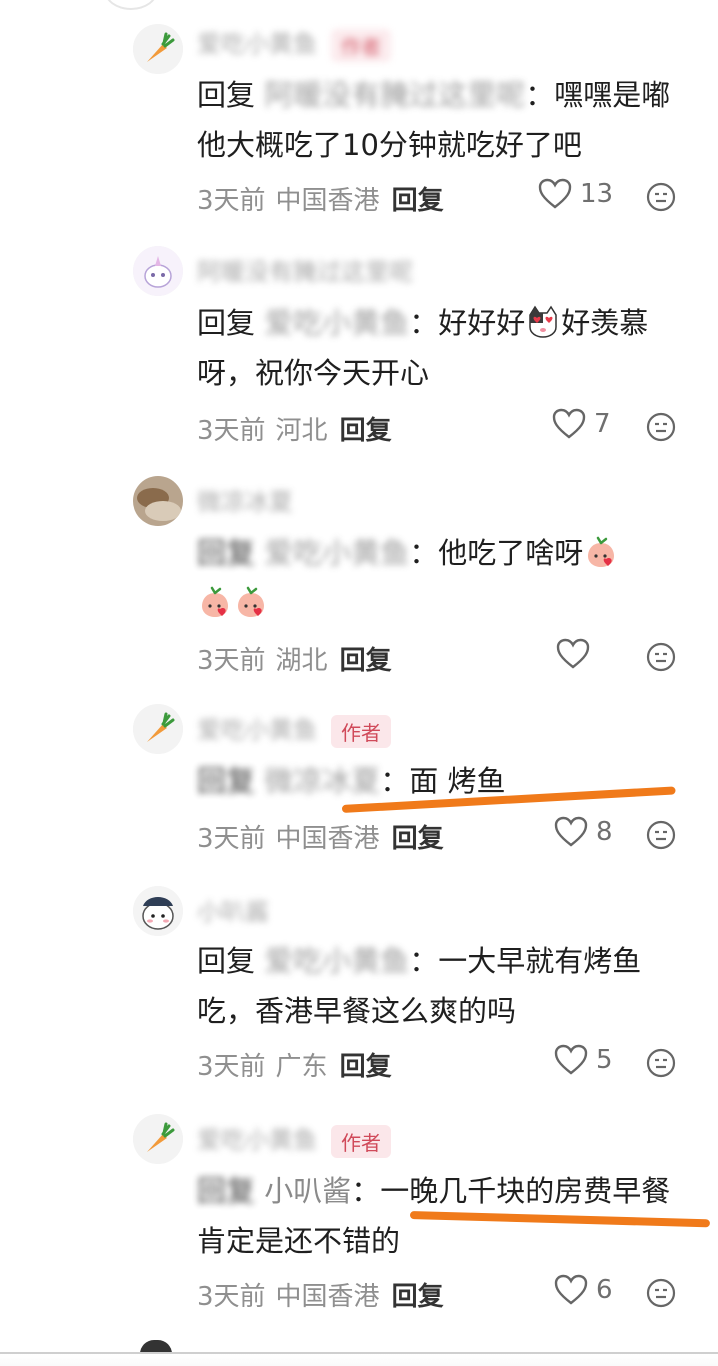 Image resolution: width=718 pixels, height=1366 pixels. I want to click on comment-meta: 3天前 河北 回复, so click(294, 428).